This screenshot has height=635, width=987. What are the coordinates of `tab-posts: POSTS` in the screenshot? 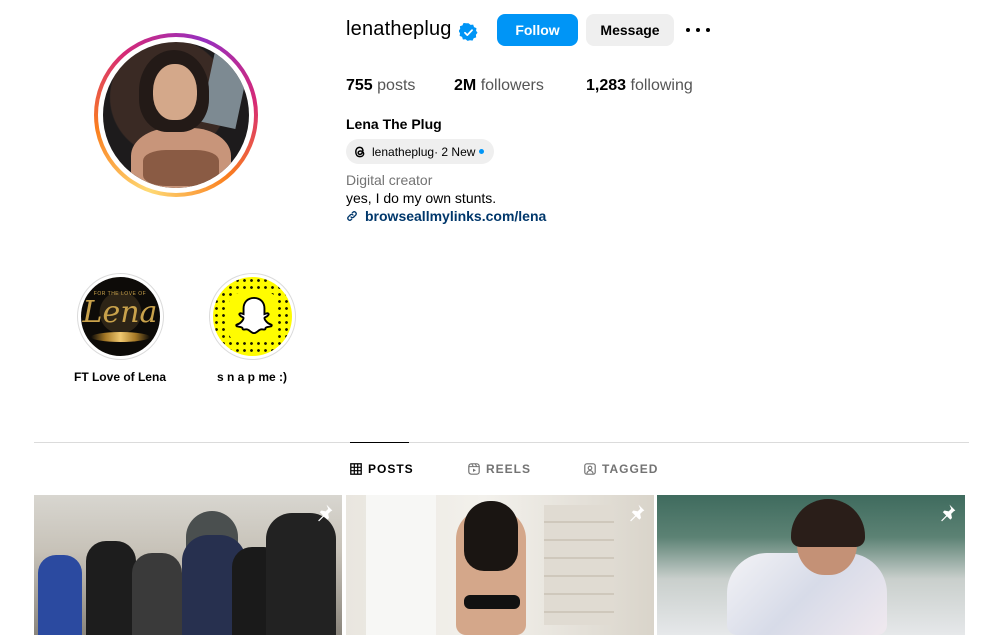 It's located at (382, 469).